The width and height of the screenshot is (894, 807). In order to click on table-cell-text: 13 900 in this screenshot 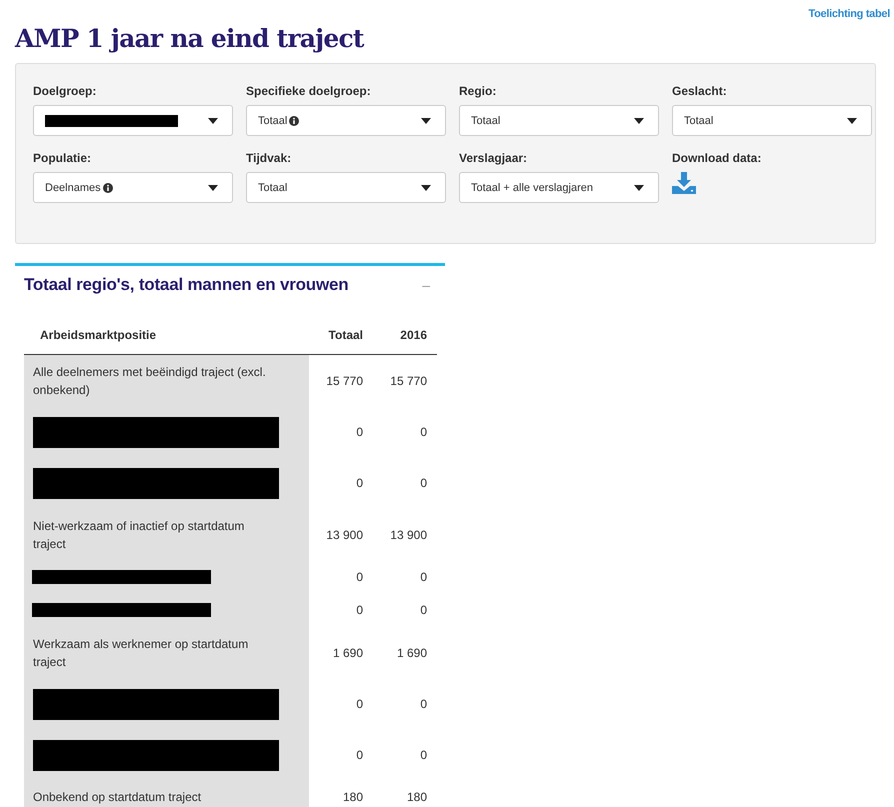, I will do `click(408, 535)`.